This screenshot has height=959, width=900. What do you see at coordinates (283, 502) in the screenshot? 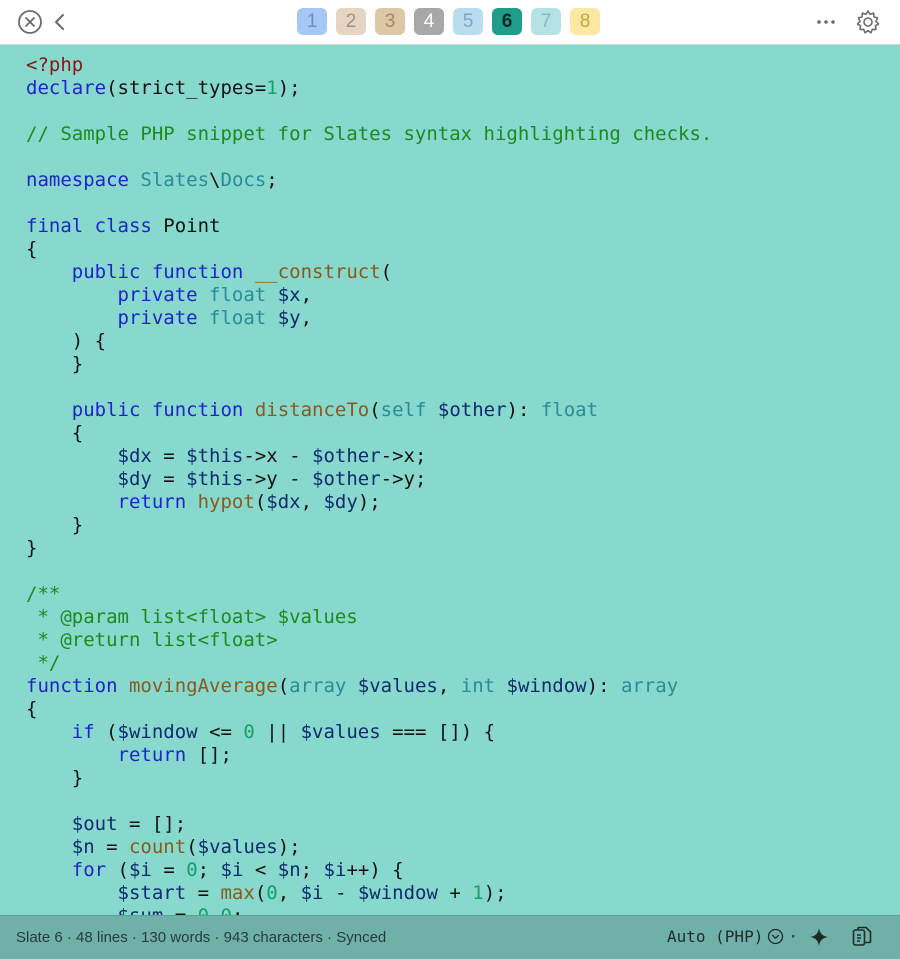
I see `code-token: $dx` at bounding box center [283, 502].